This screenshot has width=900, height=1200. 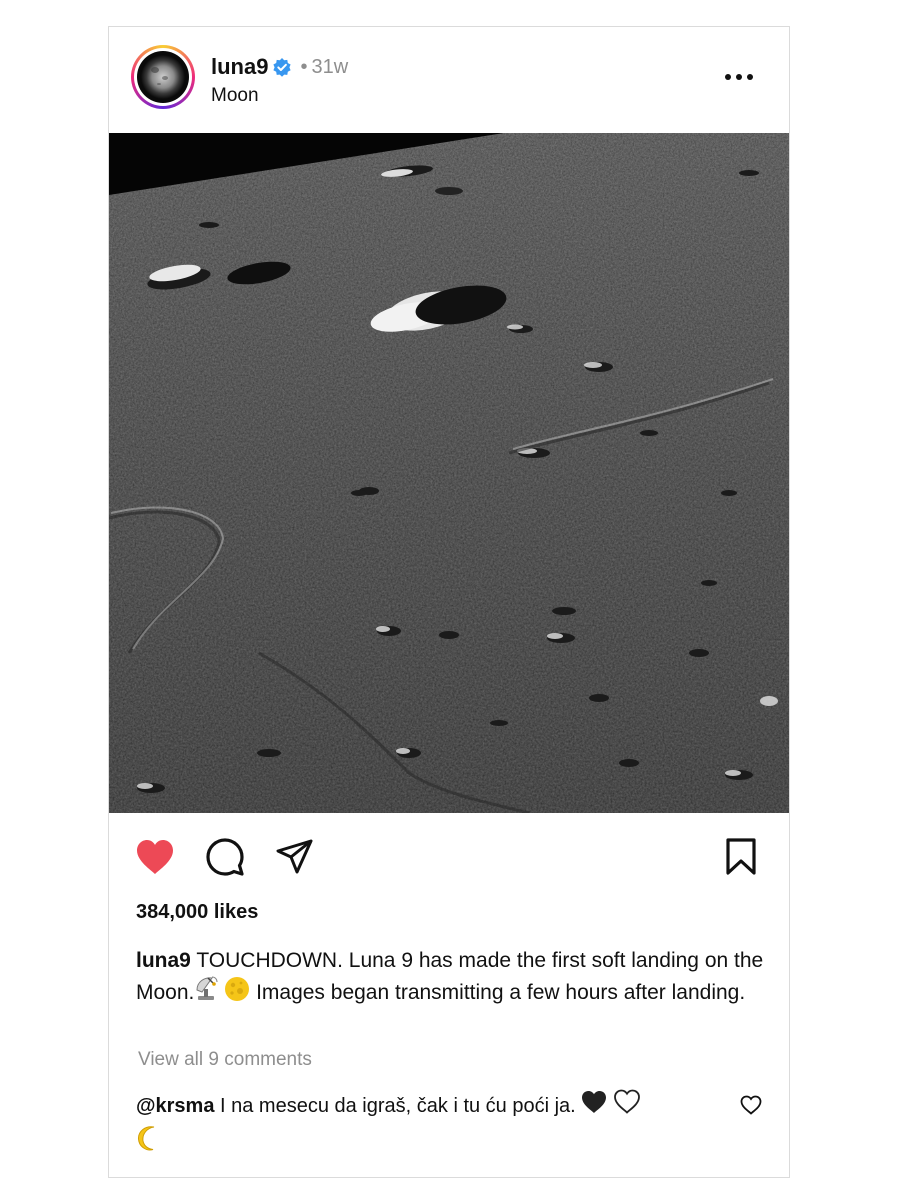 I want to click on more-options-icon, so click(x=739, y=77).